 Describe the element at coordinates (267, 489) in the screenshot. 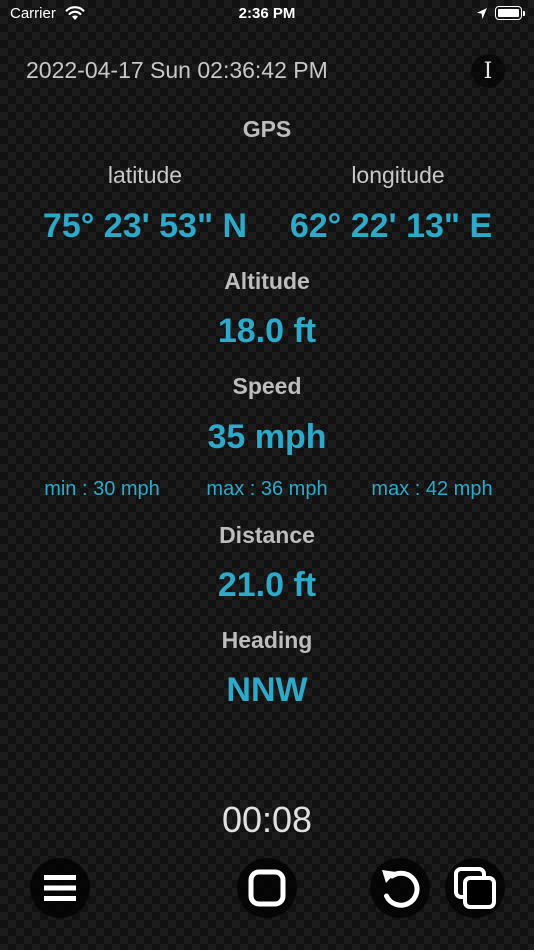

I see `speed-max: max : 36 mph` at that location.